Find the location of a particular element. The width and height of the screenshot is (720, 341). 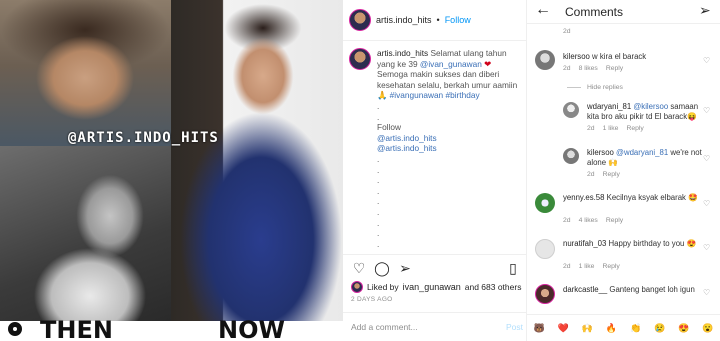

comment-body: Ganteng banget loh igun is located at coordinates (652, 289).